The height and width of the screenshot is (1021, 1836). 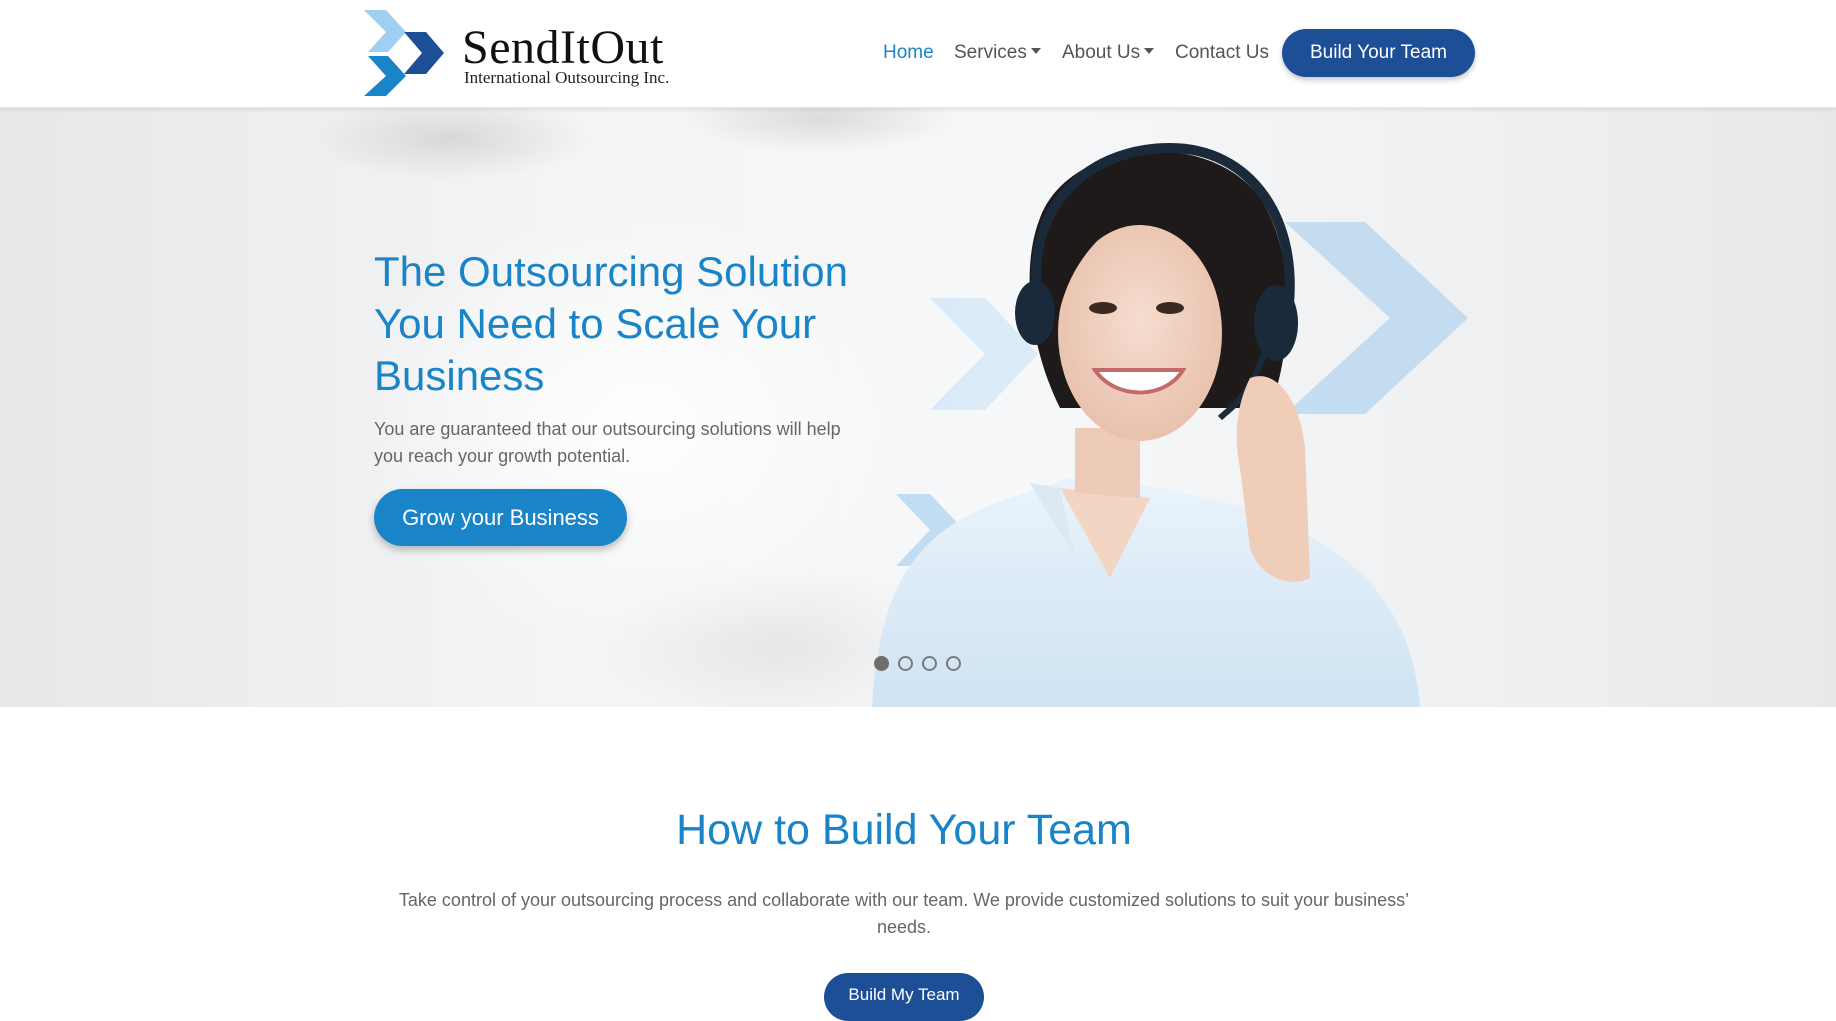 I want to click on nav-services: Services, so click(x=997, y=53).